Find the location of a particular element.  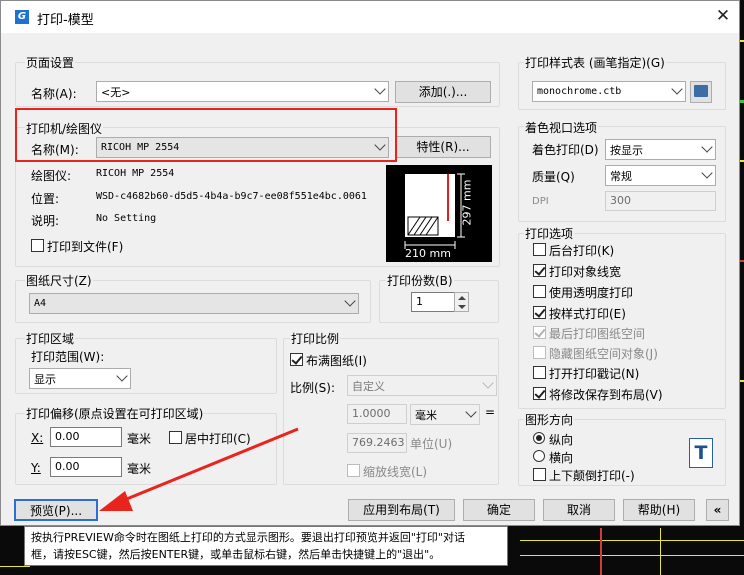

landscape-label: 横向 is located at coordinates (561, 458).